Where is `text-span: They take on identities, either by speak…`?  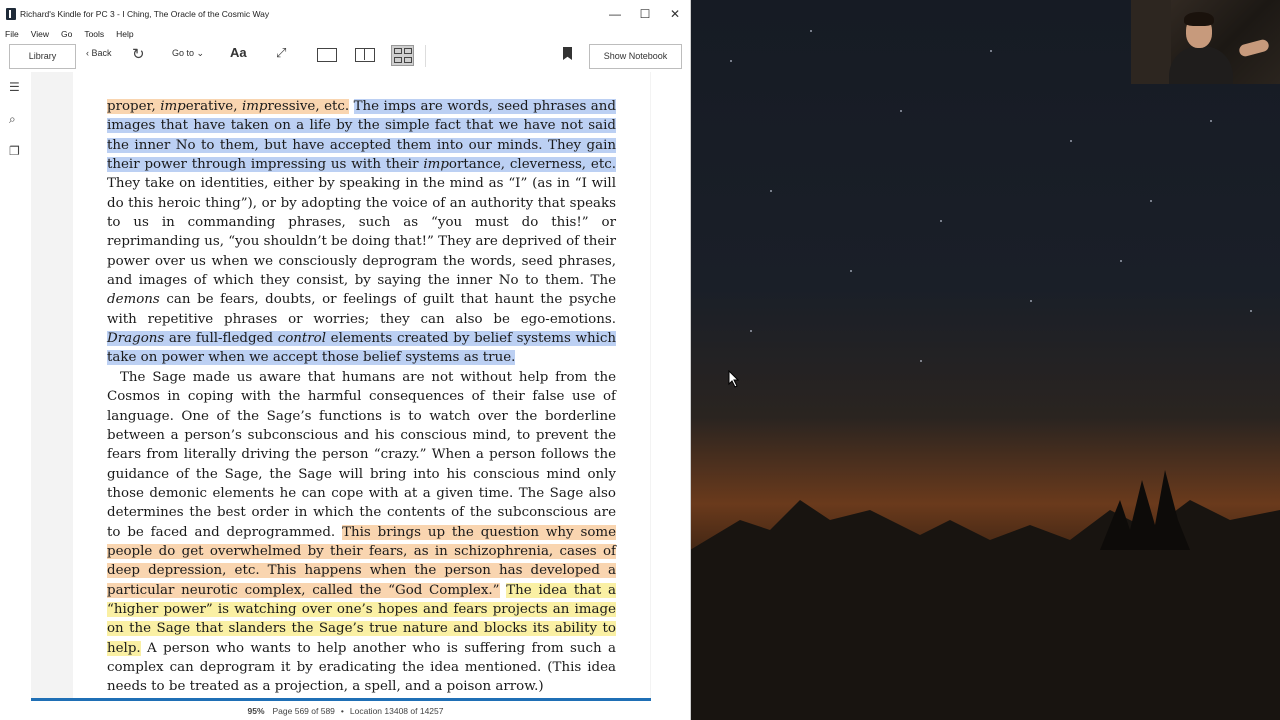
text-span: They take on identities, either by speak… is located at coordinates (361, 232).